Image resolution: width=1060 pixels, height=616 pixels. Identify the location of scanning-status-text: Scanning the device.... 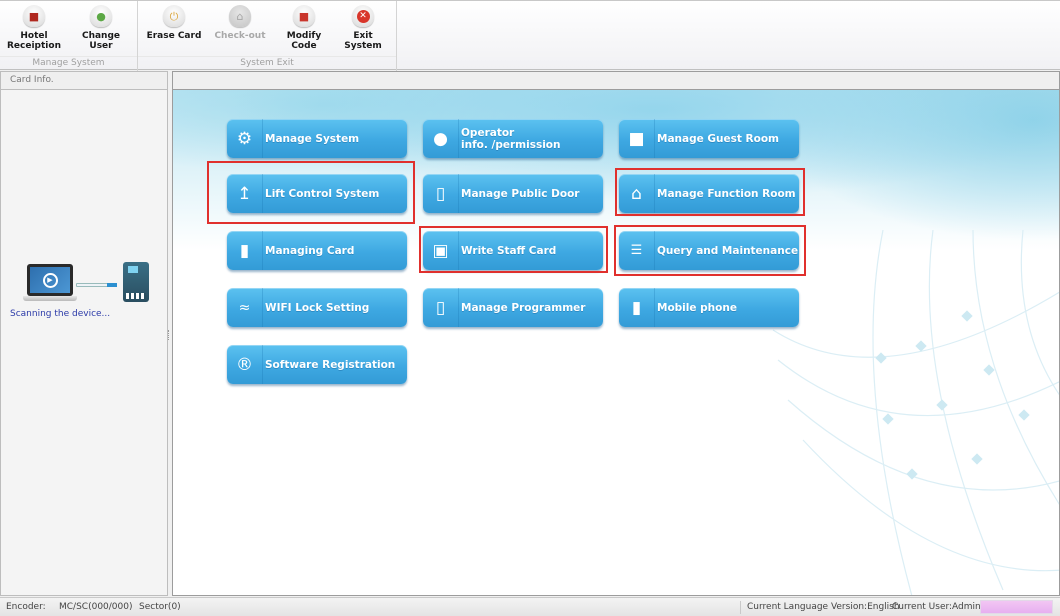
(60, 314).